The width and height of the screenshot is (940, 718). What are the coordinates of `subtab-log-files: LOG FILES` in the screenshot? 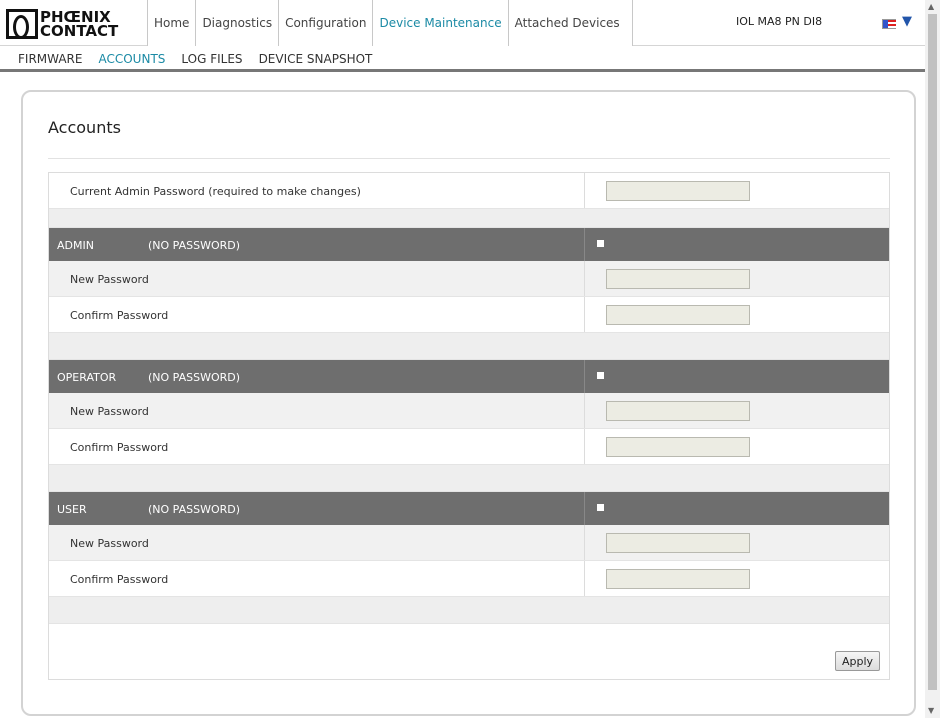 It's located at (211, 57).